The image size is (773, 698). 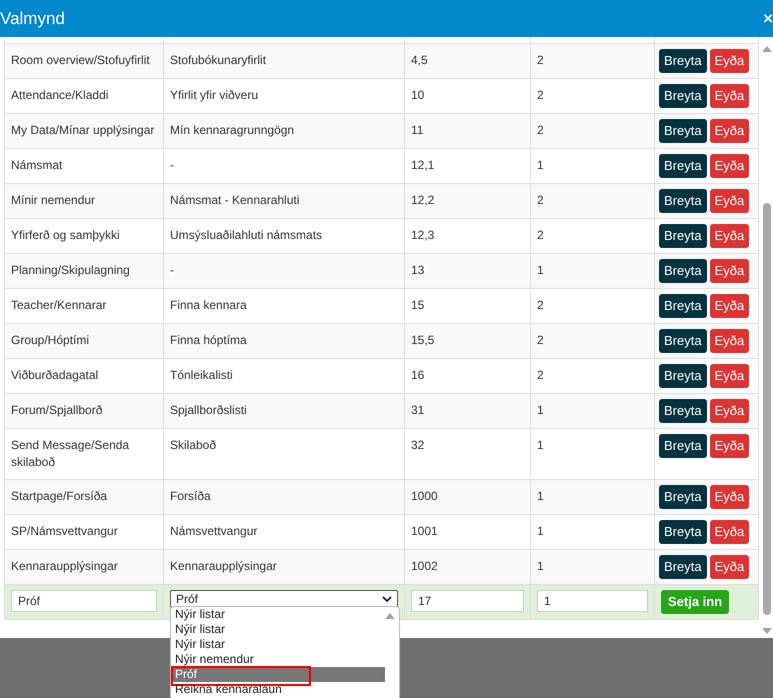 I want to click on table-cell: Námsmat - Kennarahluti, so click(x=284, y=201).